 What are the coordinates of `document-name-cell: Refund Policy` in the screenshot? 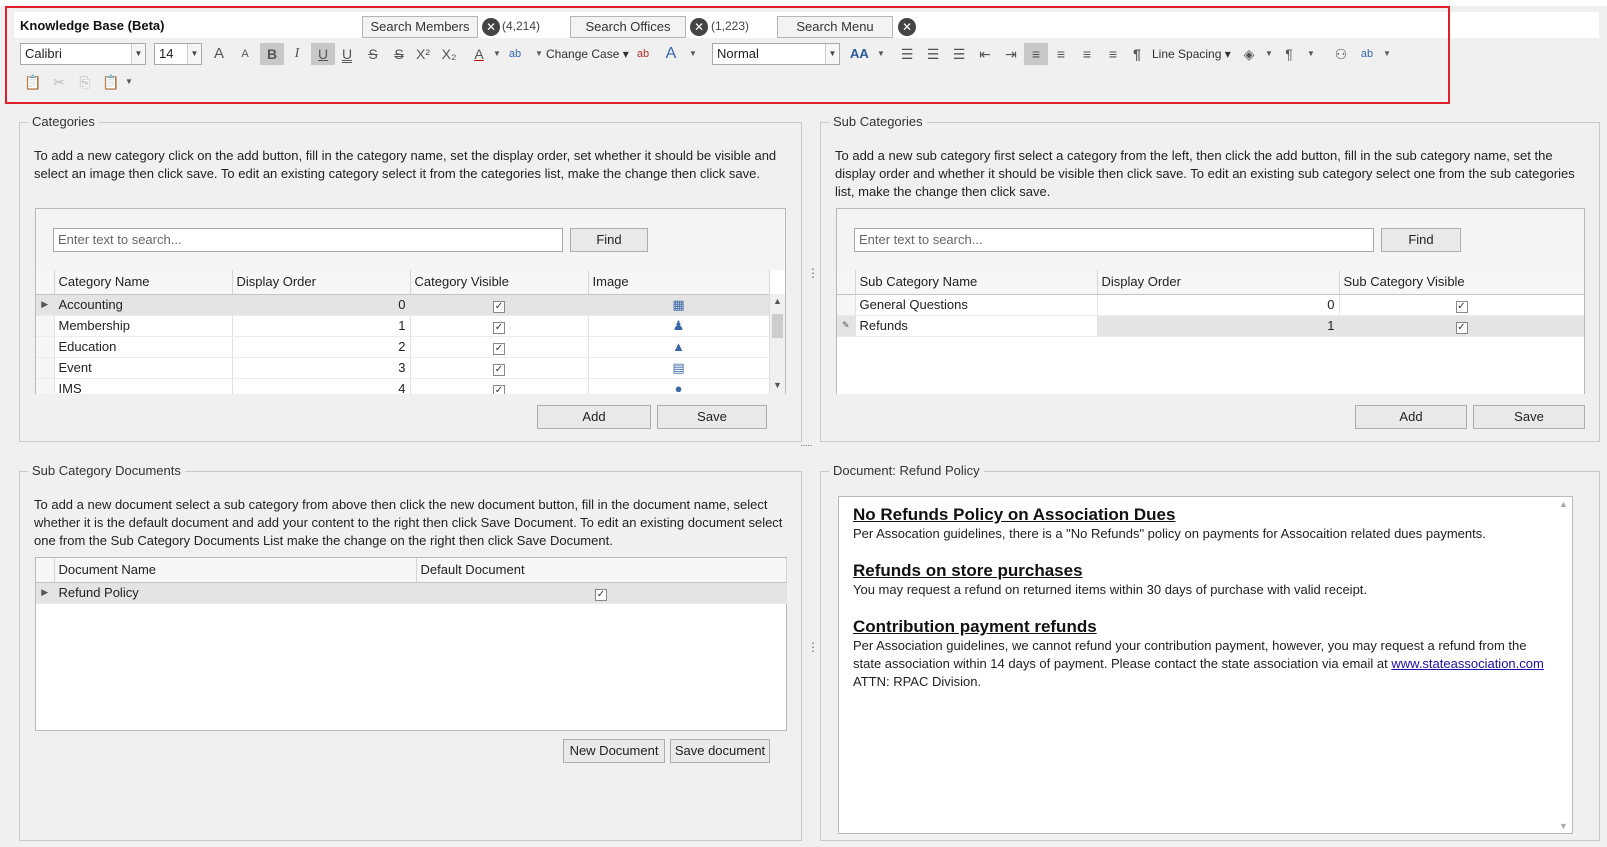 It's located at (235, 593).